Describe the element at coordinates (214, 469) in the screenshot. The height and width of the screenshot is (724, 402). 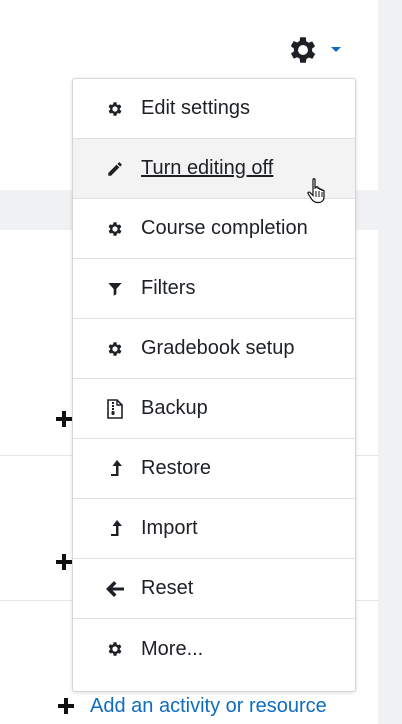
I see `menu-item-restore: Restore` at that location.